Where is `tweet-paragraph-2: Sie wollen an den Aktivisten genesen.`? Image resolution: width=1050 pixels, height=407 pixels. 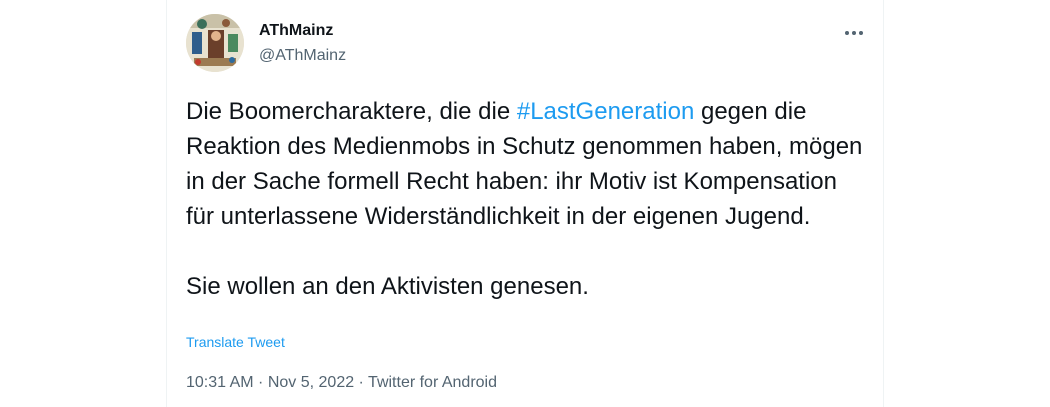 tweet-paragraph-2: Sie wollen an den Aktivisten genesen. is located at coordinates (387, 286).